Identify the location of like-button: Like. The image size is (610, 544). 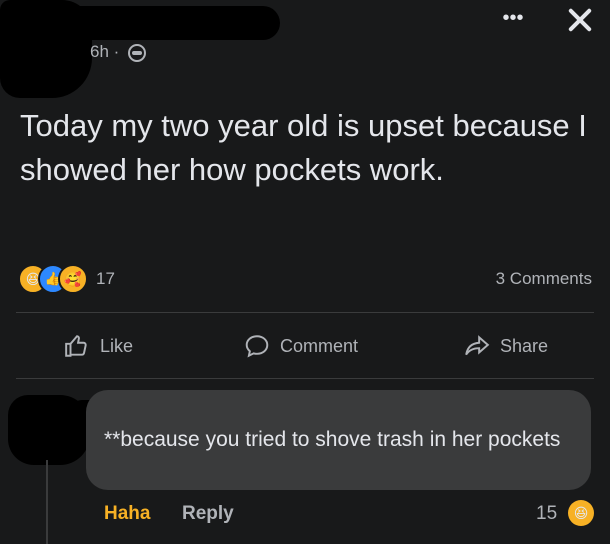
(98, 346).